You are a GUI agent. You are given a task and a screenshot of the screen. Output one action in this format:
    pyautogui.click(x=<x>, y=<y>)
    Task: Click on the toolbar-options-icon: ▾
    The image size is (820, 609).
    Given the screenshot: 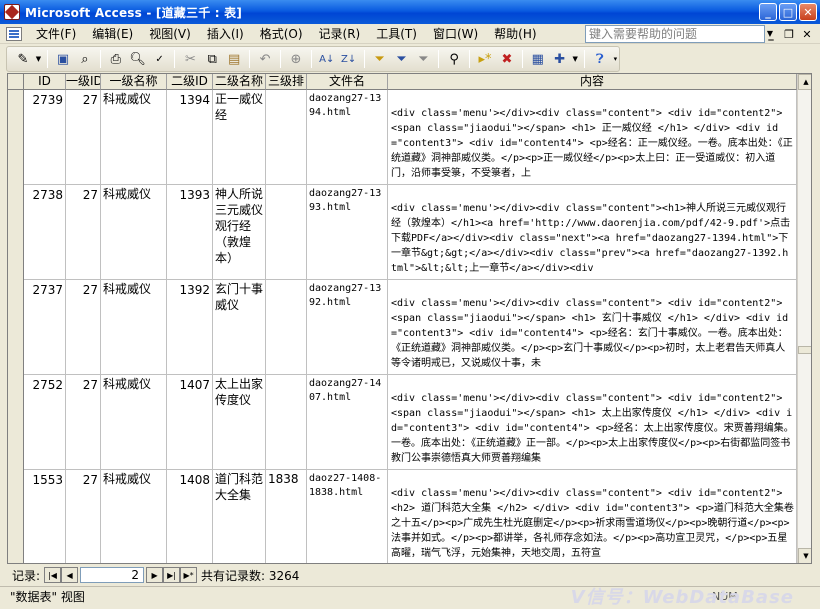 What is the action you would take?
    pyautogui.click(x=615, y=59)
    